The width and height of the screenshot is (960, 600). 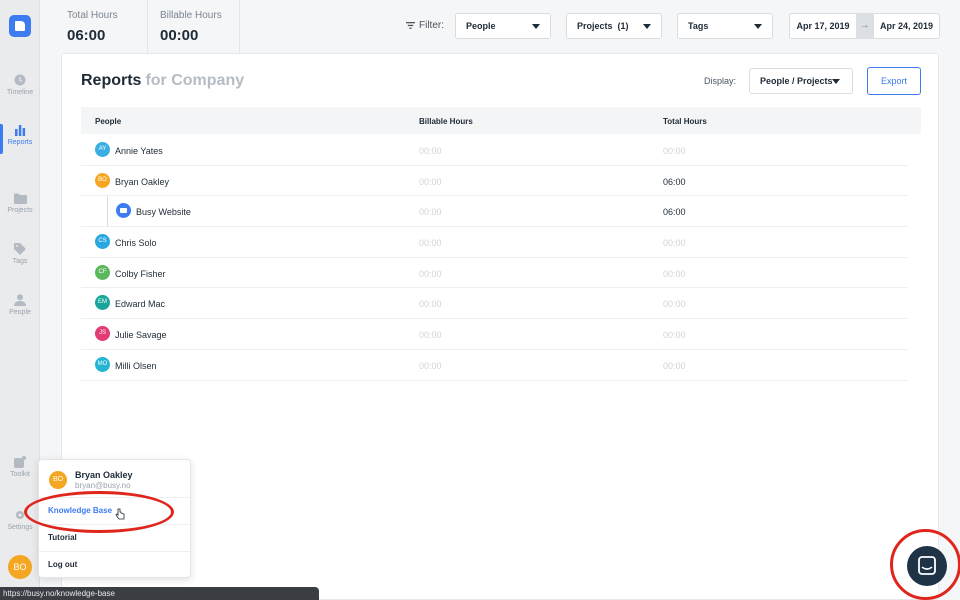 I want to click on tree-guide-line, so click(x=107, y=211).